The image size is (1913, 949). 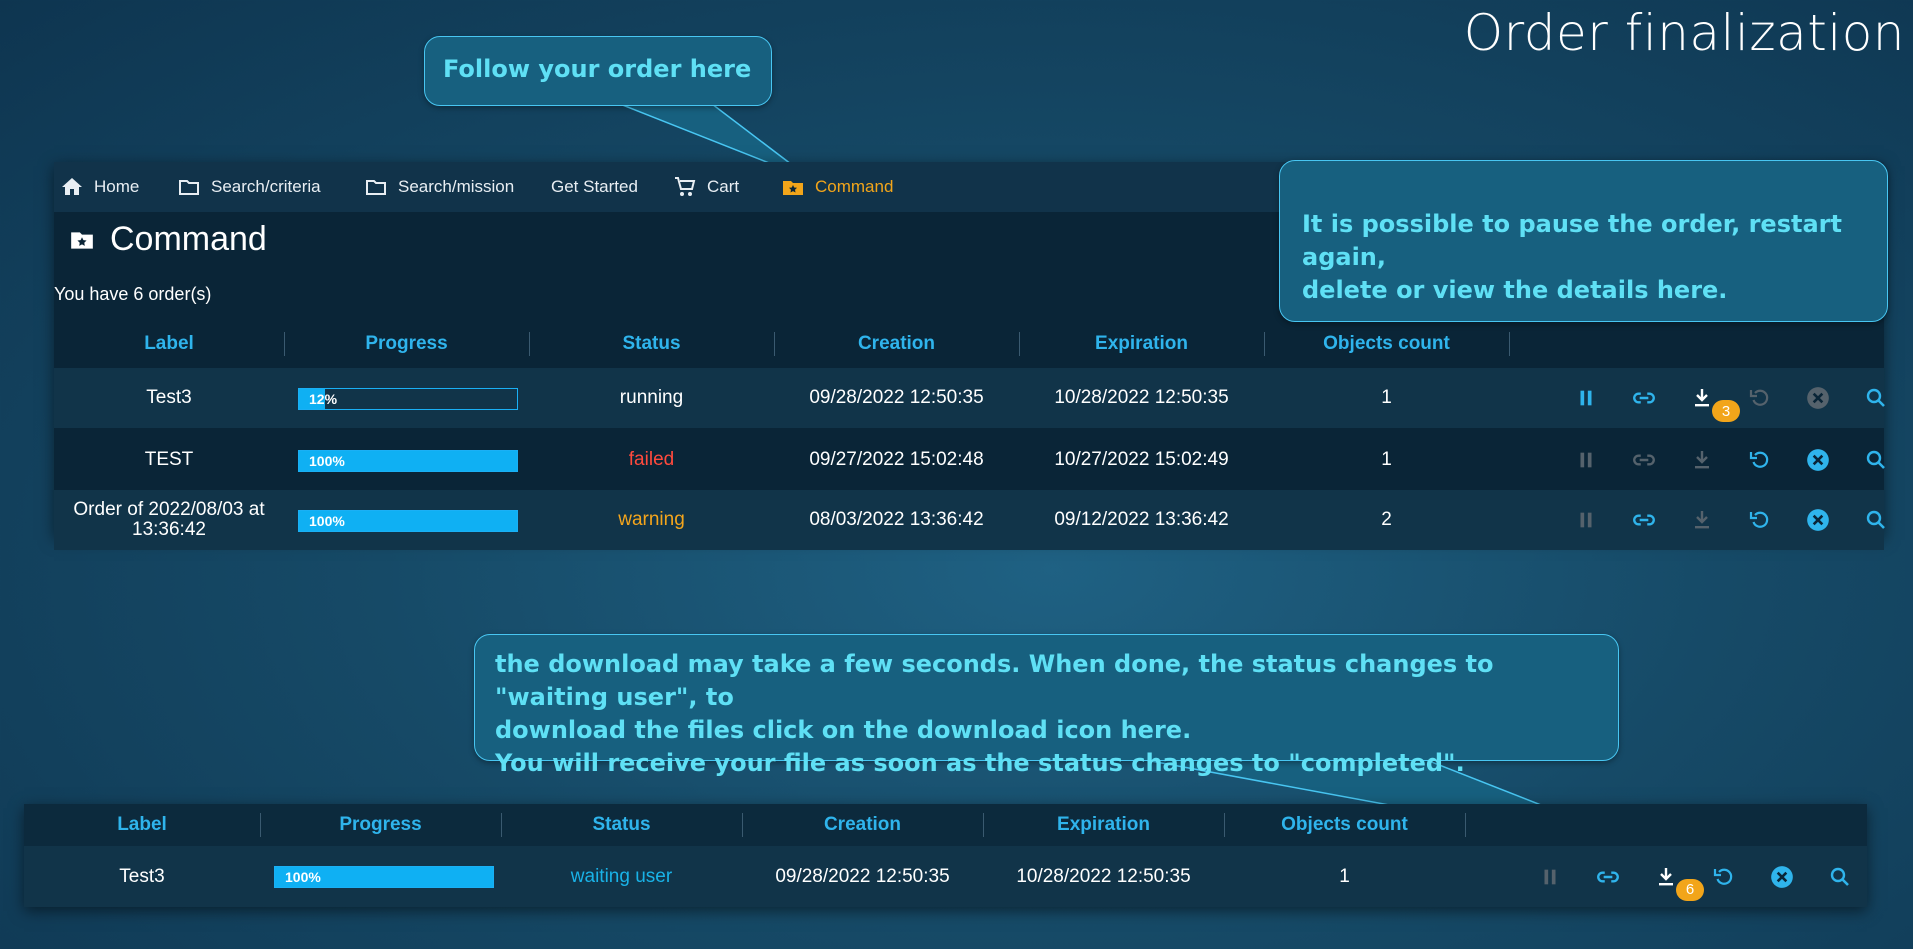 What do you see at coordinates (598, 71) in the screenshot?
I see `callout-follow-order: Follow your order here` at bounding box center [598, 71].